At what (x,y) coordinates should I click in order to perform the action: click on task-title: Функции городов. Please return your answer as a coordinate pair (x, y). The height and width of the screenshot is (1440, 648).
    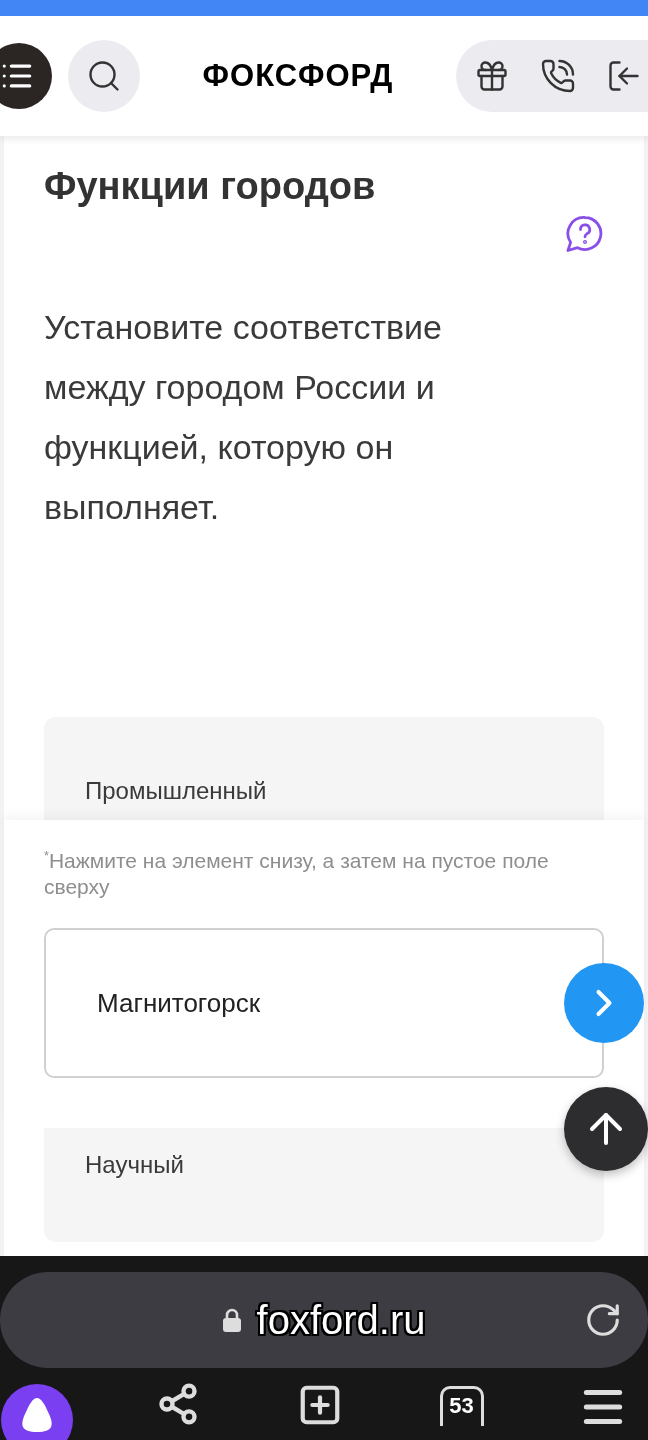
    Looking at the image, I should click on (210, 186).